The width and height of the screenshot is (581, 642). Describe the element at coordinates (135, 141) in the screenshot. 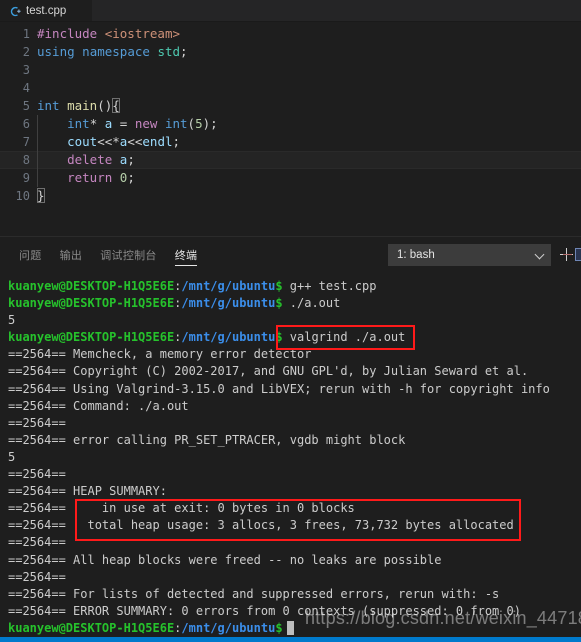

I see `code-token: <<` at that location.